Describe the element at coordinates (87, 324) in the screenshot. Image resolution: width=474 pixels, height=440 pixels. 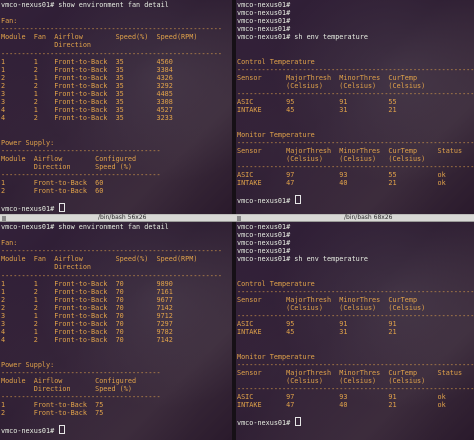
I see `terminal-line: 3 2 Front-to-Back 70 7297` at that location.